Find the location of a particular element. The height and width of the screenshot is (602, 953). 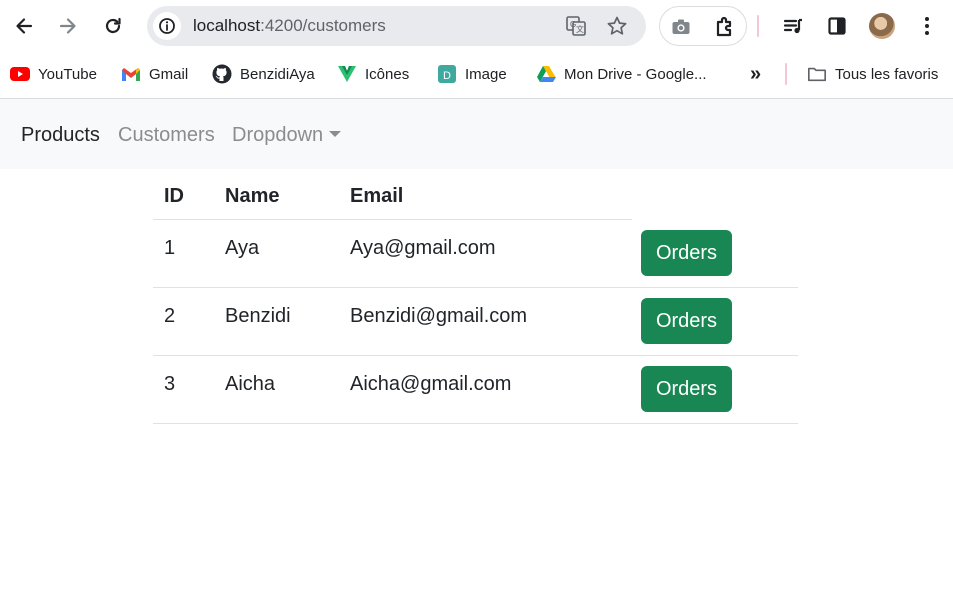

side-panel-icon is located at coordinates (837, 26).